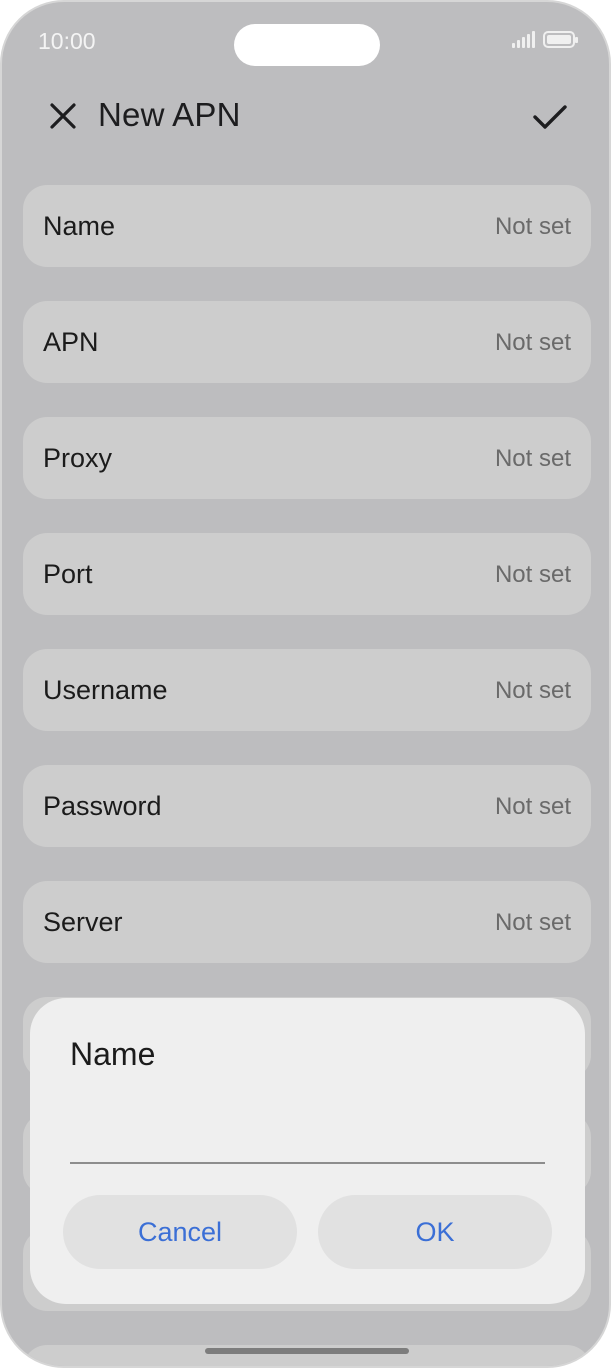 Image resolution: width=611 pixels, height=1368 pixels. What do you see at coordinates (113, 1054) in the screenshot?
I see `dialog-title: Name` at bounding box center [113, 1054].